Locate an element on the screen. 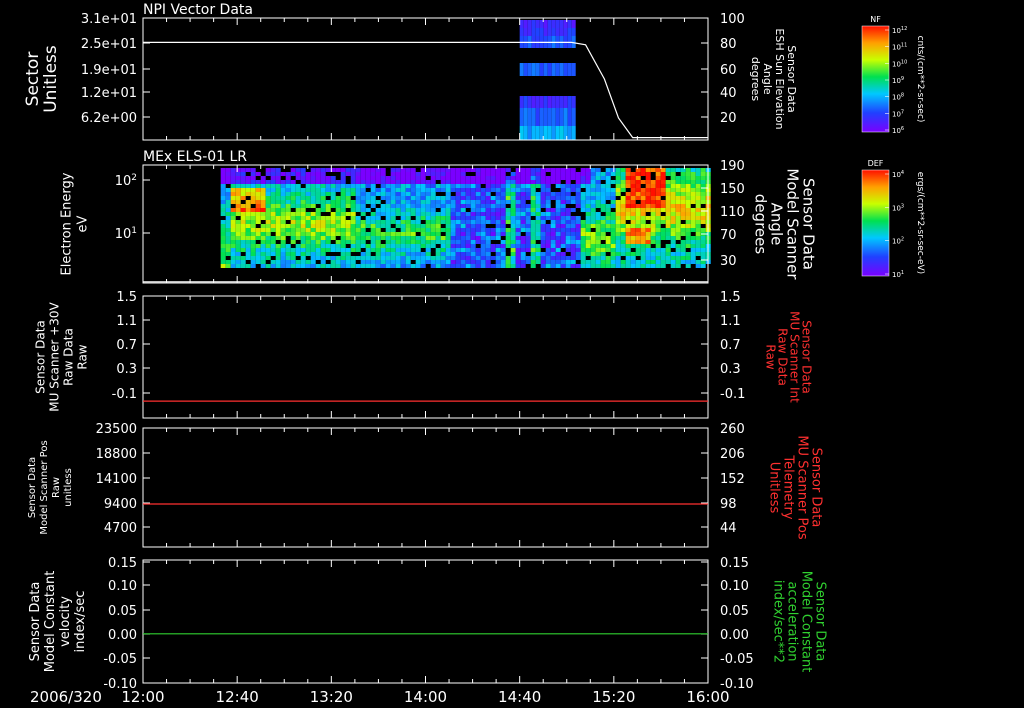 Image resolution: width=1024 pixels, height=708 pixels. tick-base: 10 is located at coordinates (896, 48).